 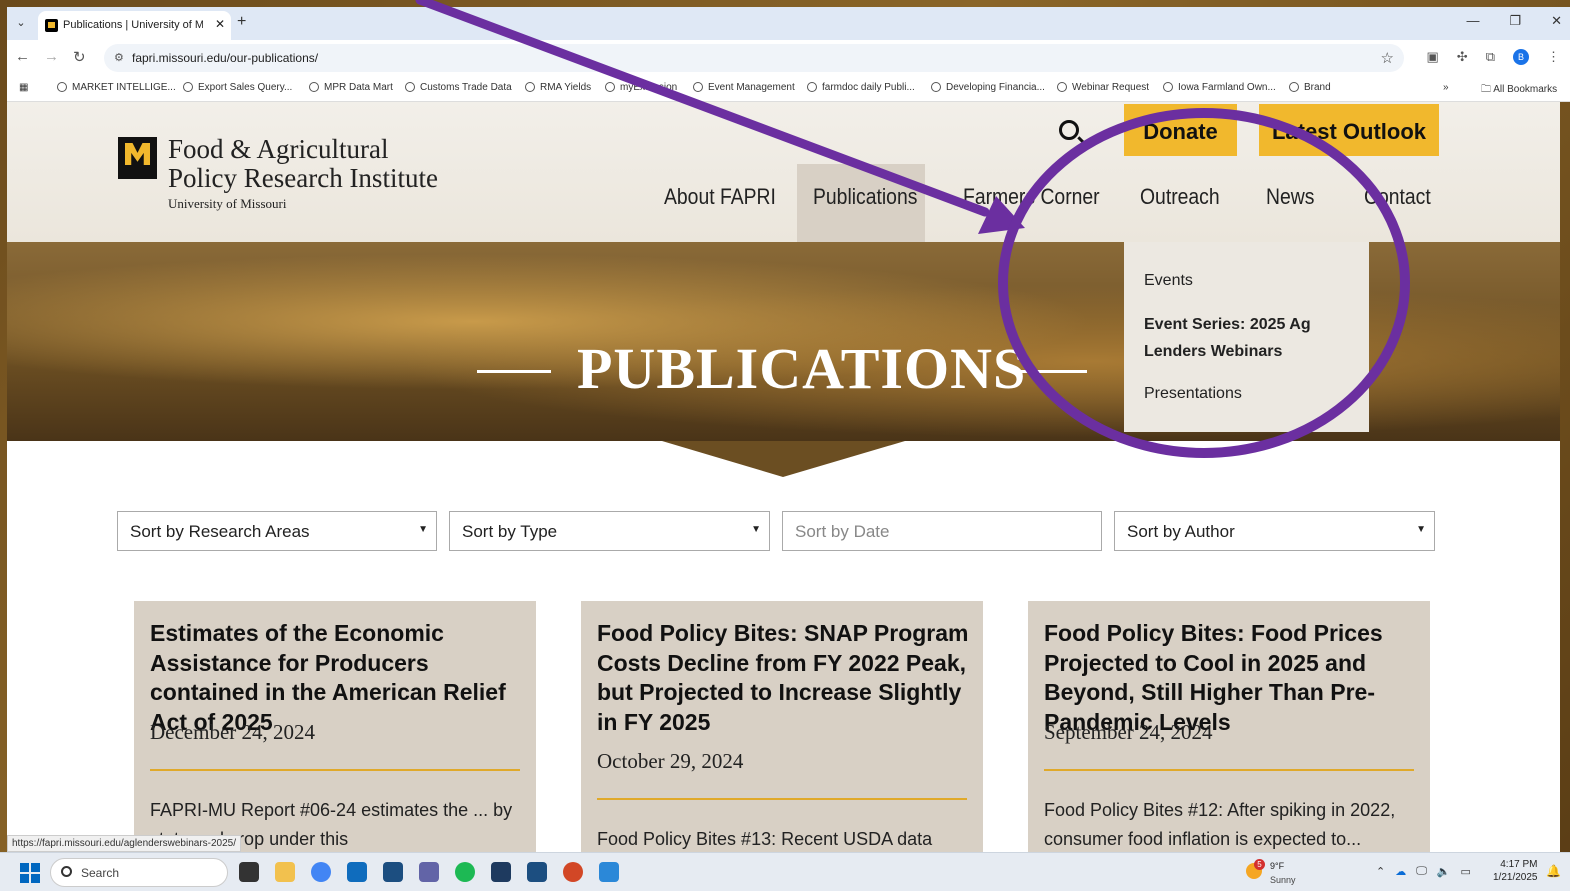 I want to click on system-clock: 4:17 PM 1/21/2025, so click(x=1515, y=871).